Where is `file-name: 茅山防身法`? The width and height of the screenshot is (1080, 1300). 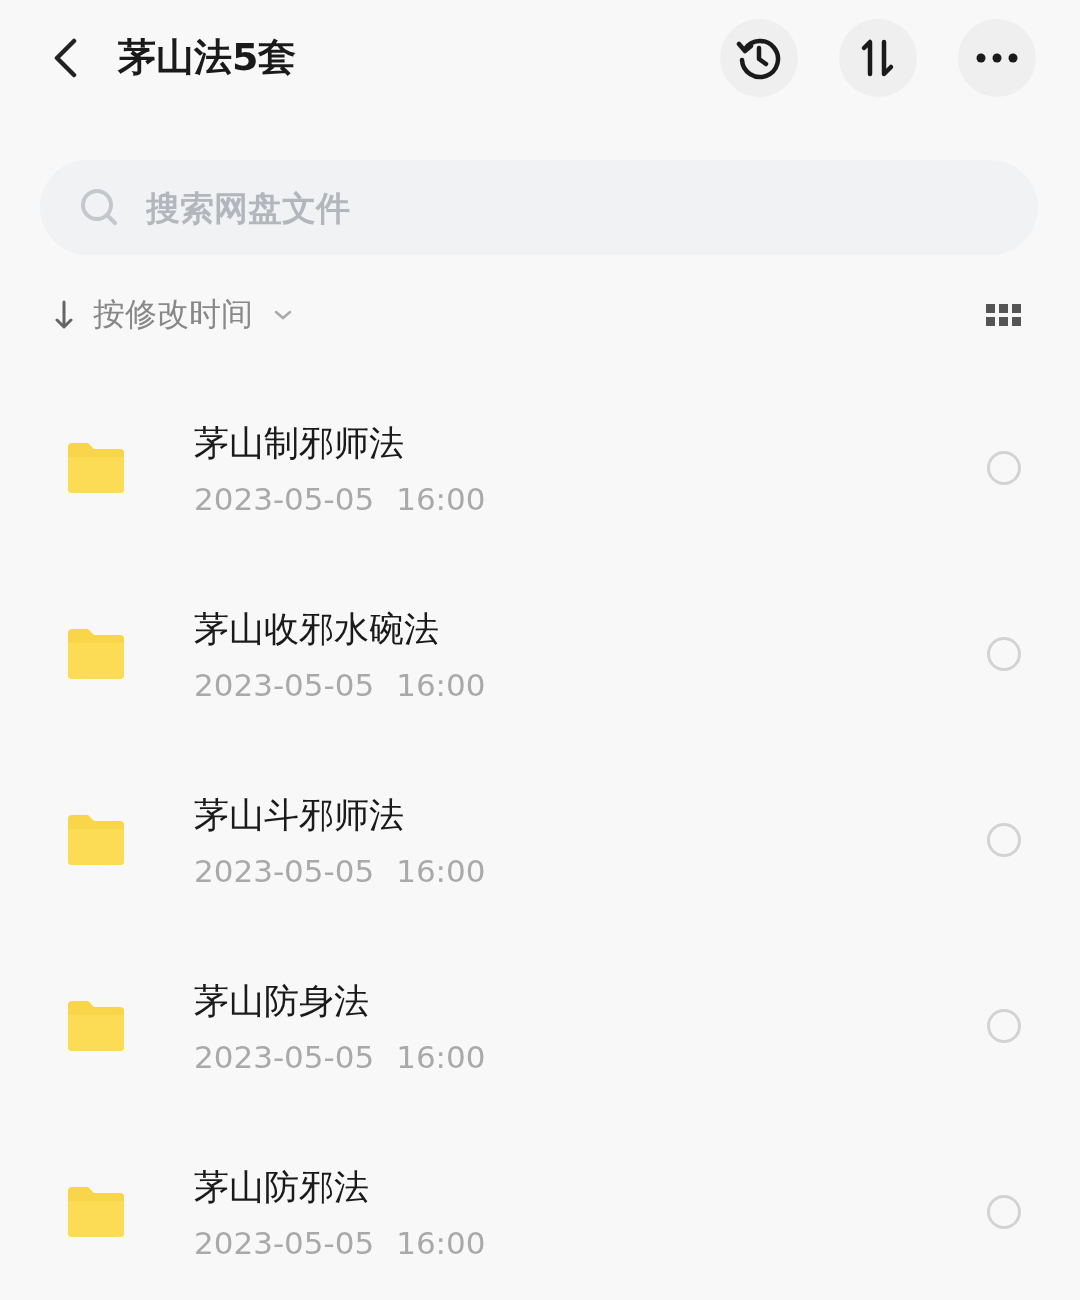 file-name: 茅山防身法 is located at coordinates (590, 1001).